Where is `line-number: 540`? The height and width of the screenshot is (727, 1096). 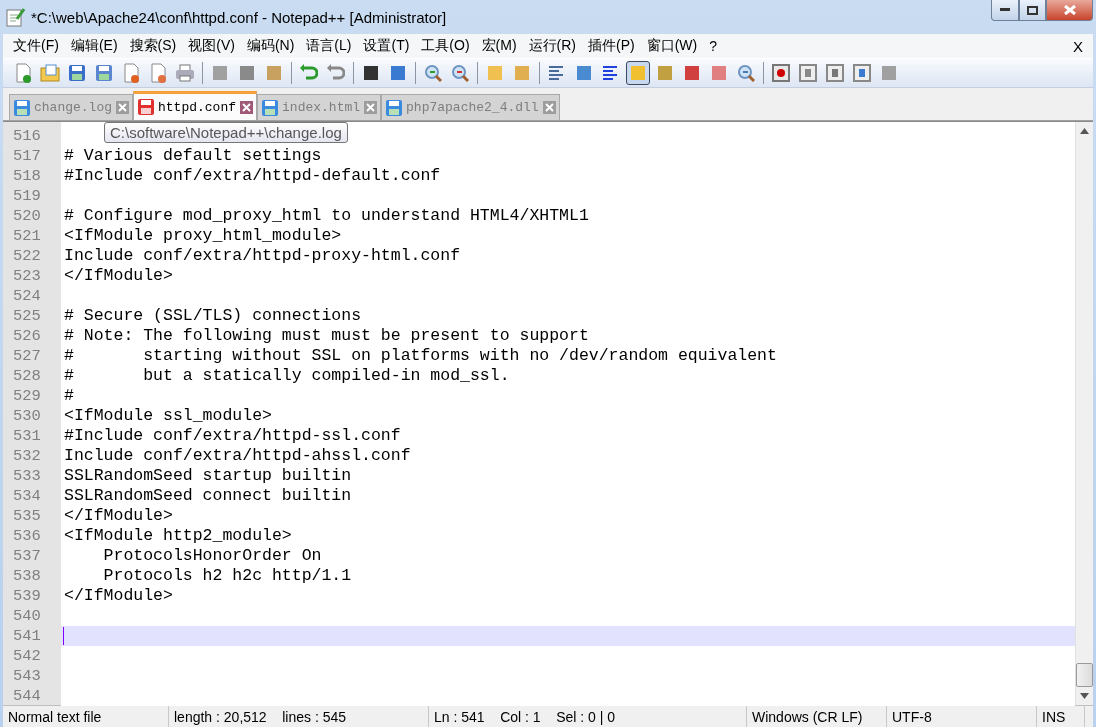 line-number: 540 is located at coordinates (27, 616).